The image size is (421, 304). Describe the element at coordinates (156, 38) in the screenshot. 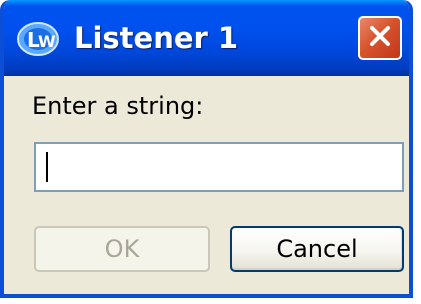

I see `window-title: Listener 1` at that location.